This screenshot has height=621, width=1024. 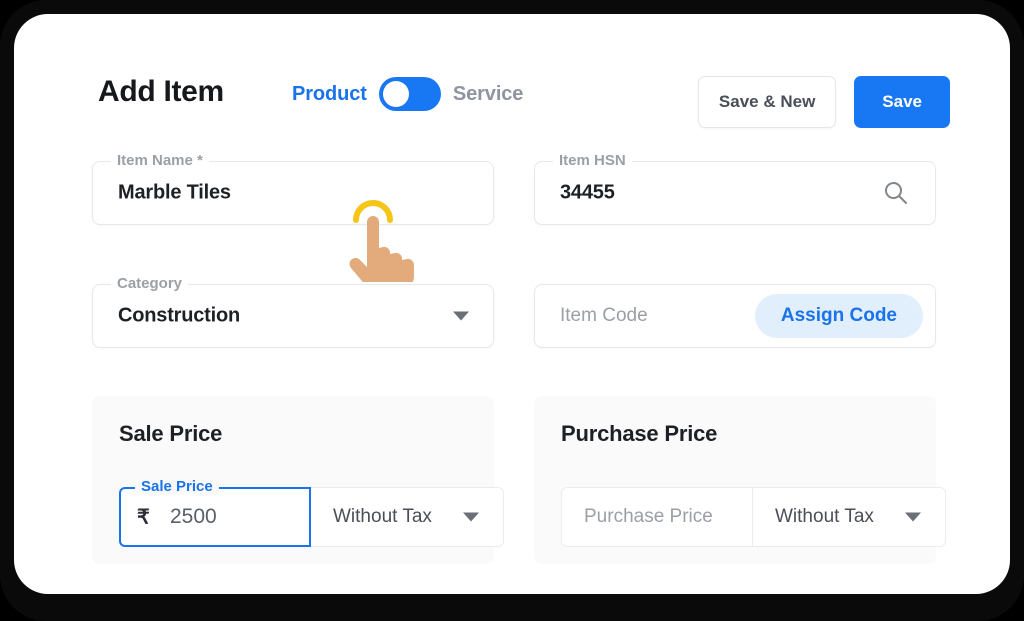 I want to click on item-name-value: Marble Tiles, so click(x=174, y=192).